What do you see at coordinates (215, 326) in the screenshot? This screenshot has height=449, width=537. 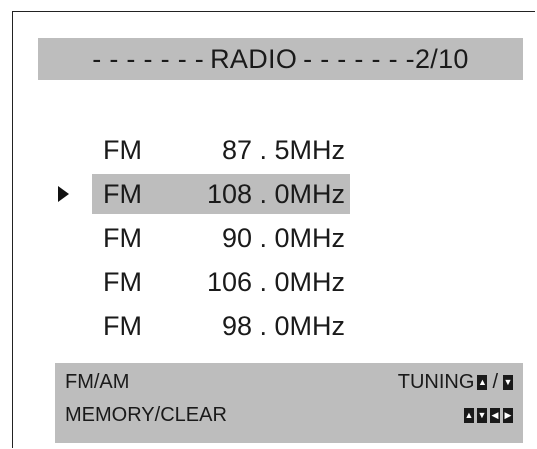 I see `preset-row-5: FM 98 . 0MHz` at bounding box center [215, 326].